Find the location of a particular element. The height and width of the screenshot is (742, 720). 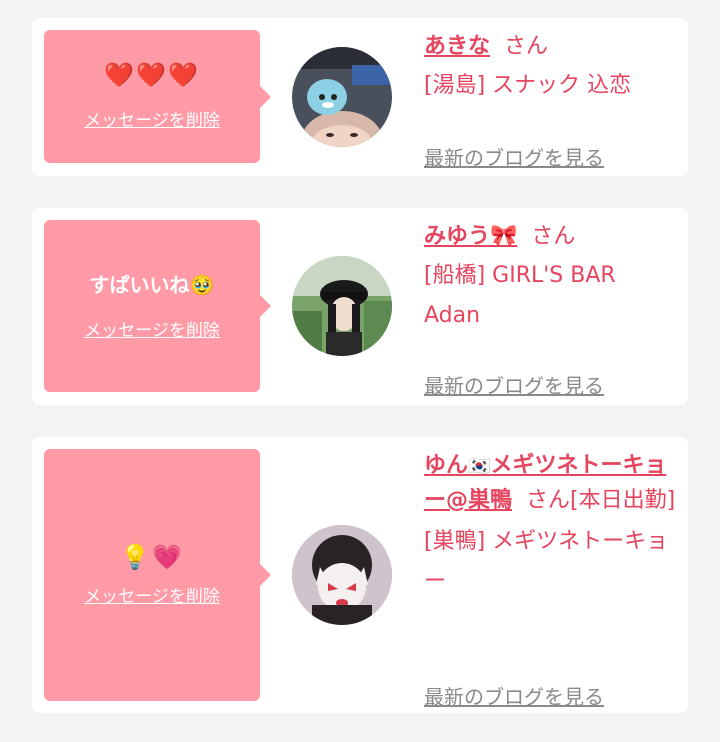

message-bubble: すぱいいね🥹 メッセージを削除 is located at coordinates (157, 306).